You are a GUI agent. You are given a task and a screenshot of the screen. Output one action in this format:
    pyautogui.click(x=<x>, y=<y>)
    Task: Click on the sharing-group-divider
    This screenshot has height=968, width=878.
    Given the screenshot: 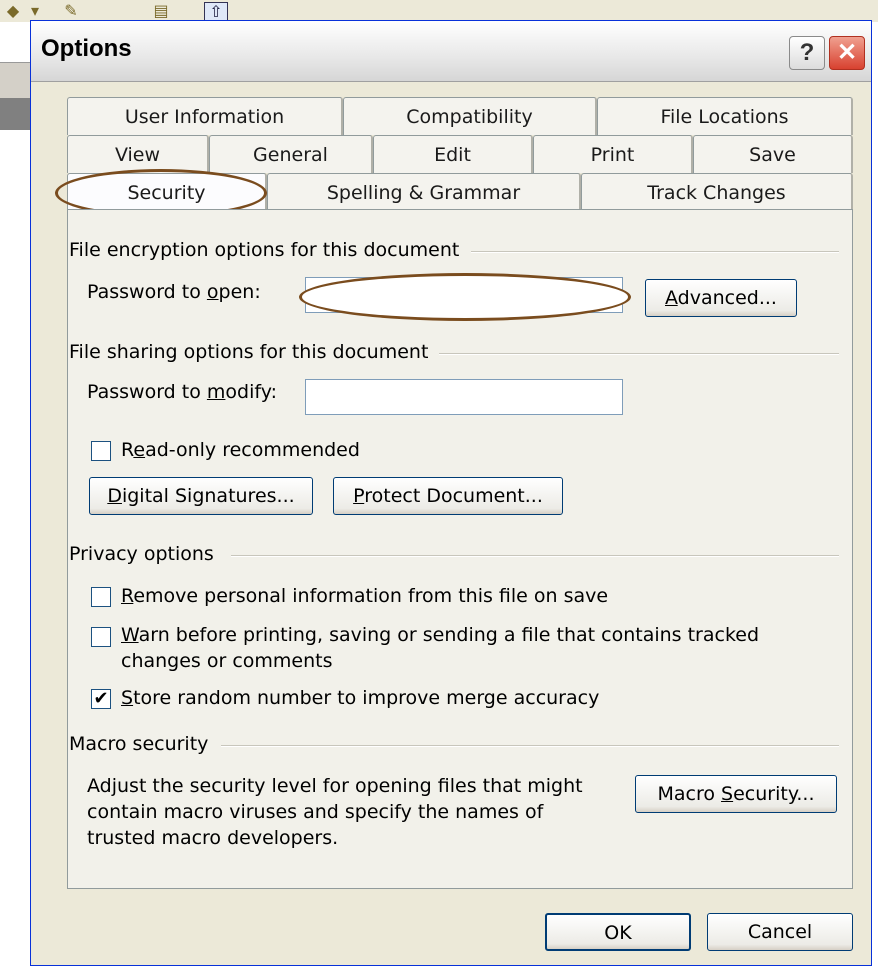 What is the action you would take?
    pyautogui.click(x=639, y=354)
    